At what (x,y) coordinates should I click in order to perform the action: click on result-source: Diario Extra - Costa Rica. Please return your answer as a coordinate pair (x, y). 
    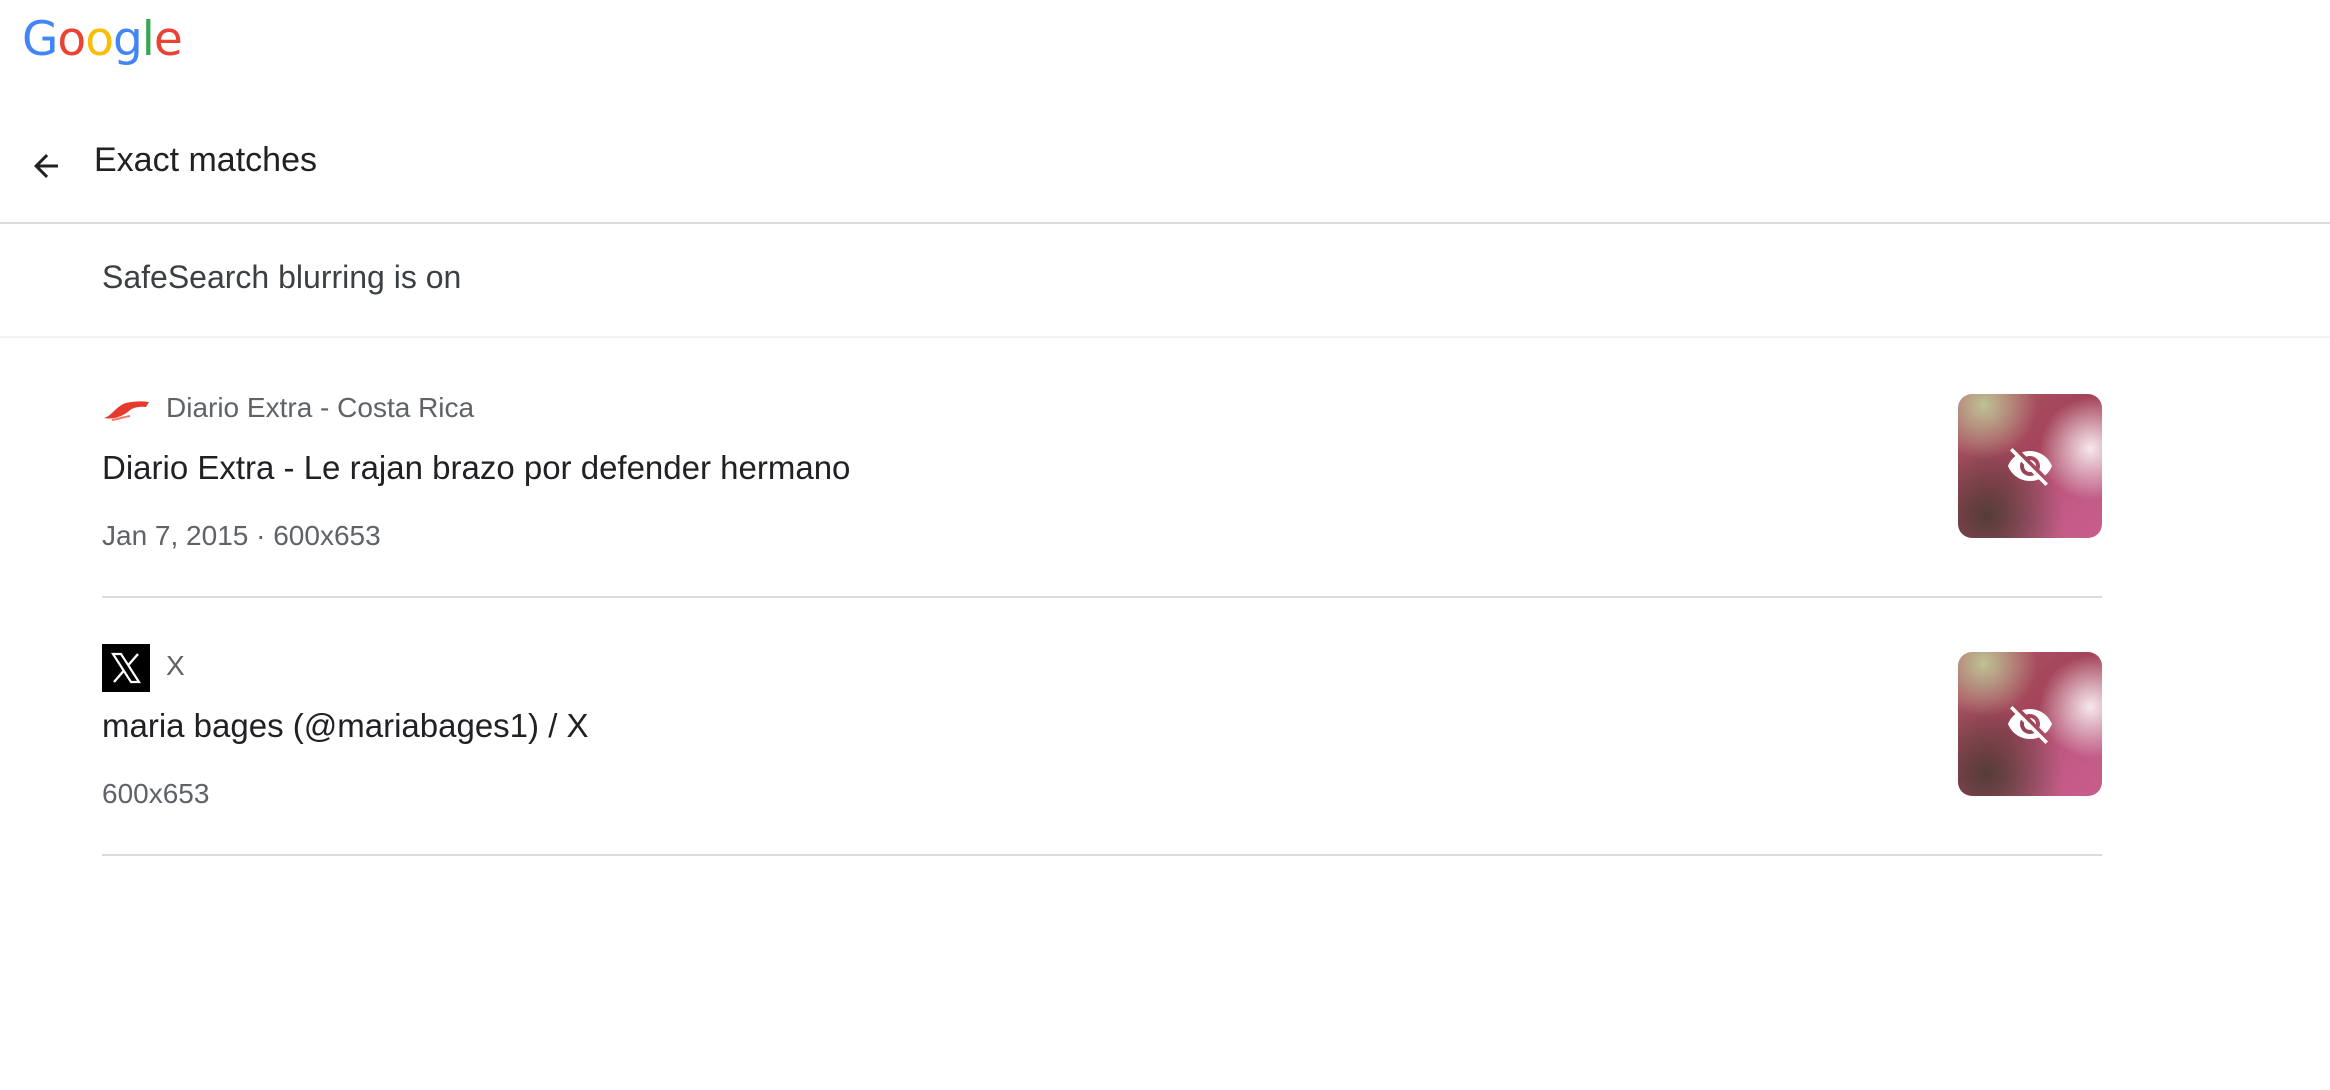
    Looking at the image, I should click on (320, 407).